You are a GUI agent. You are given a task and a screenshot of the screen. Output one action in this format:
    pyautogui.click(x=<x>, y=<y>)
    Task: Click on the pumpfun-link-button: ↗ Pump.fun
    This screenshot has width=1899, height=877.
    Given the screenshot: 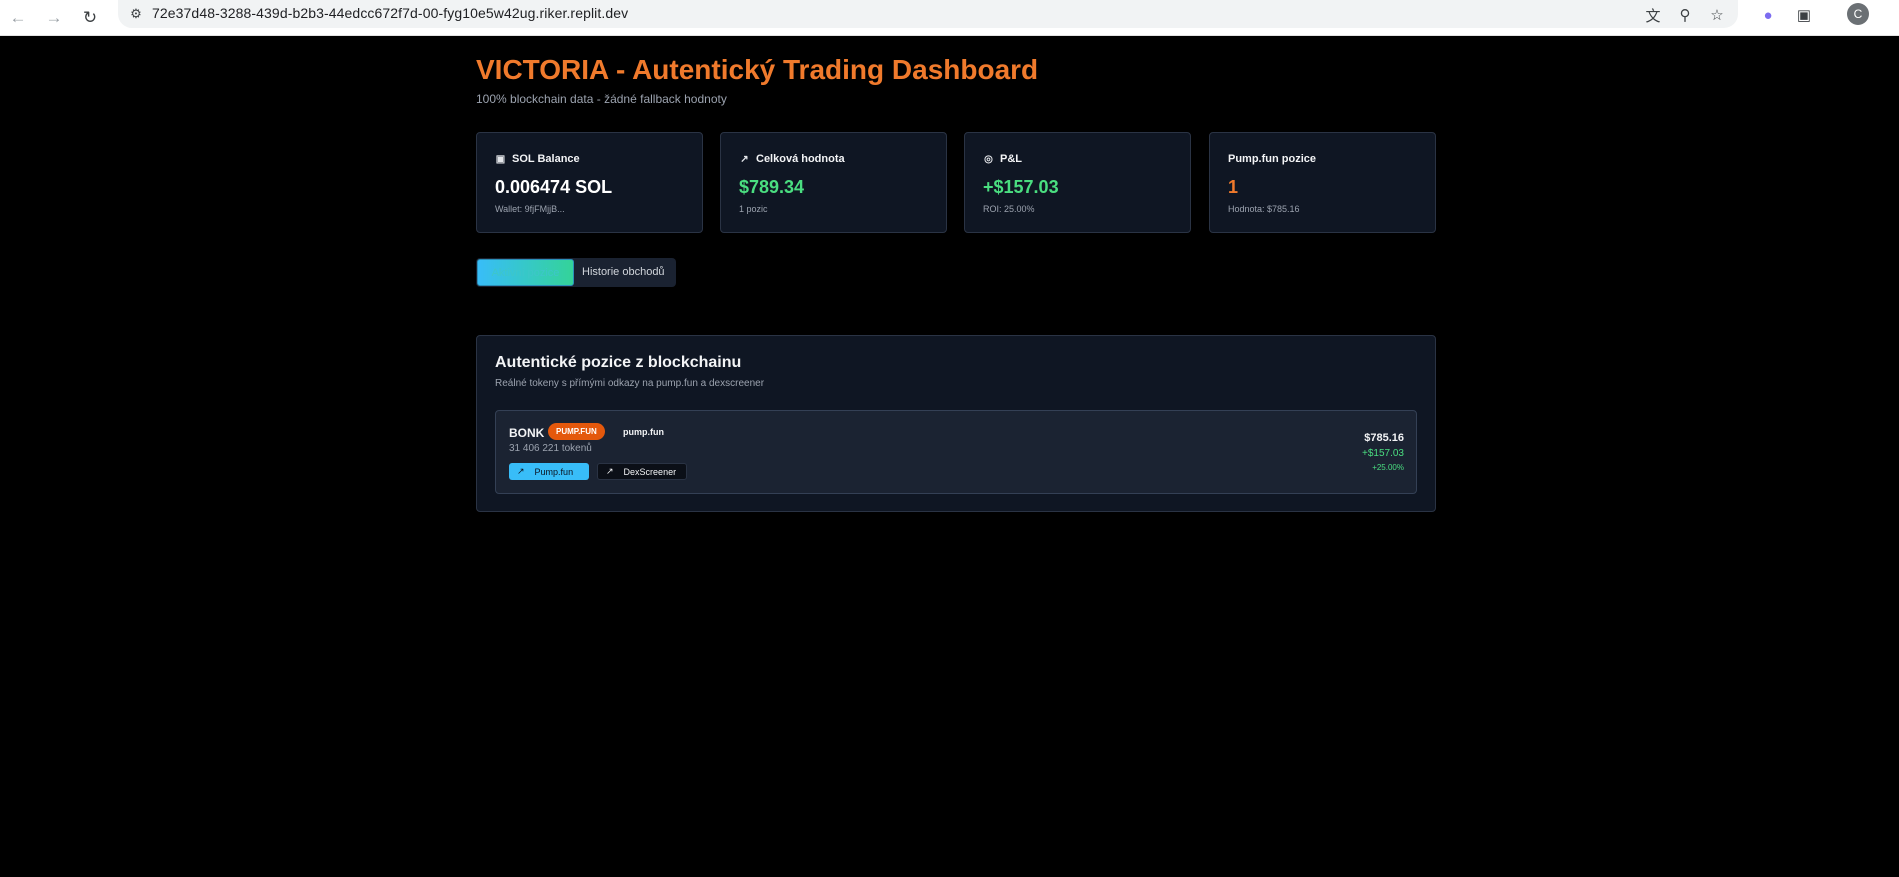 What is the action you would take?
    pyautogui.click(x=549, y=471)
    